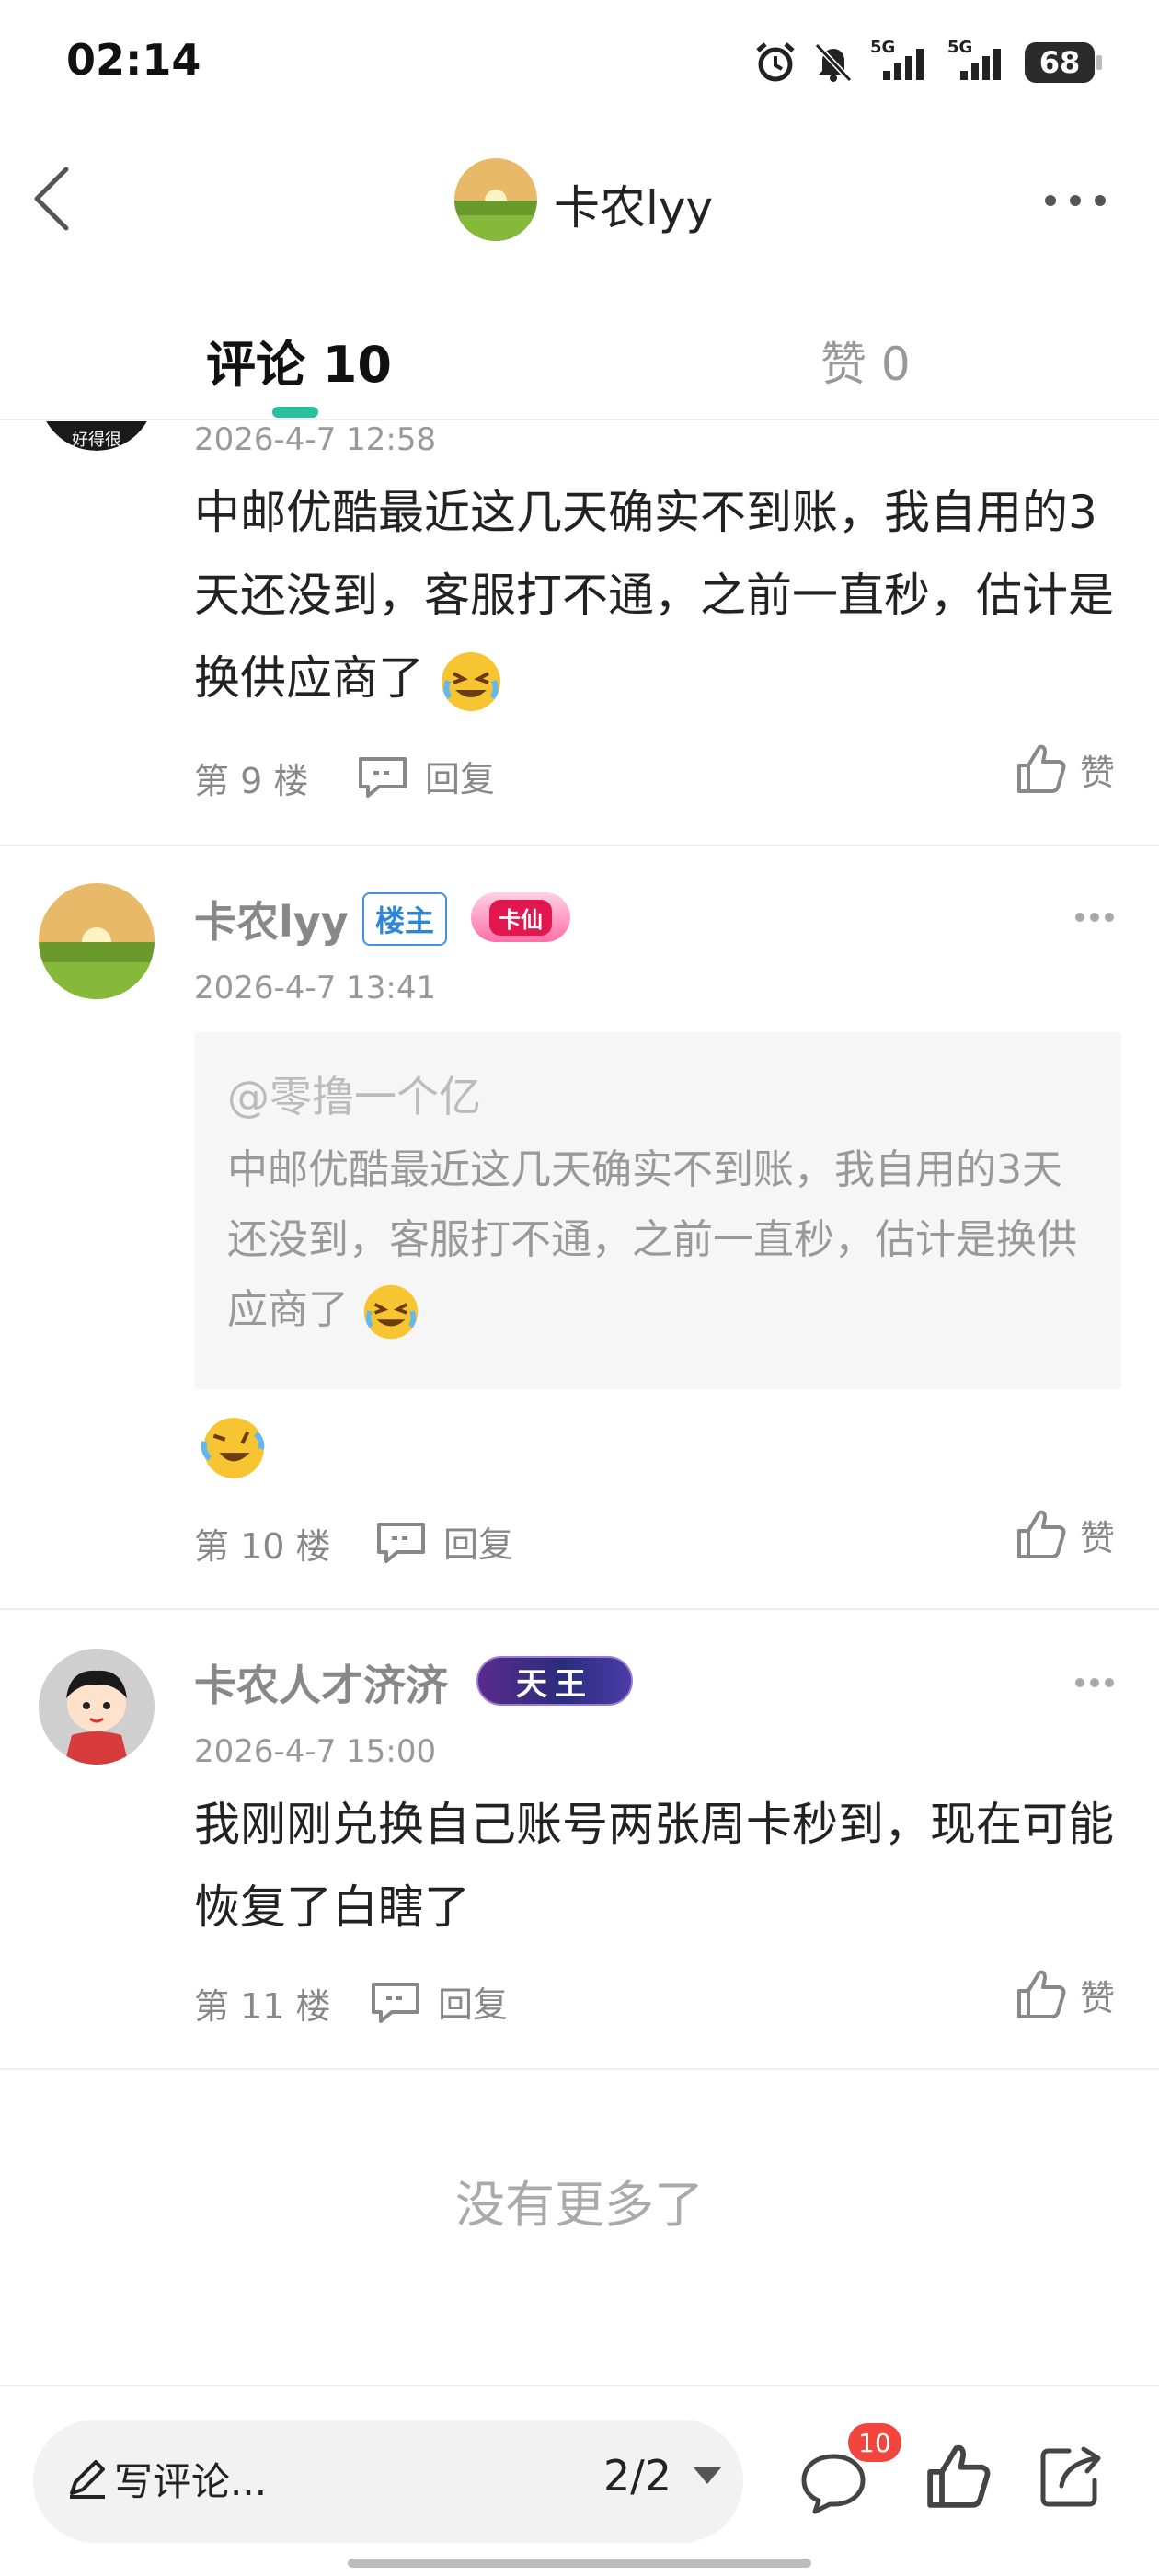 The height and width of the screenshot is (2576, 1159). Describe the element at coordinates (707, 2476) in the screenshot. I see `caret-down-icon` at that location.